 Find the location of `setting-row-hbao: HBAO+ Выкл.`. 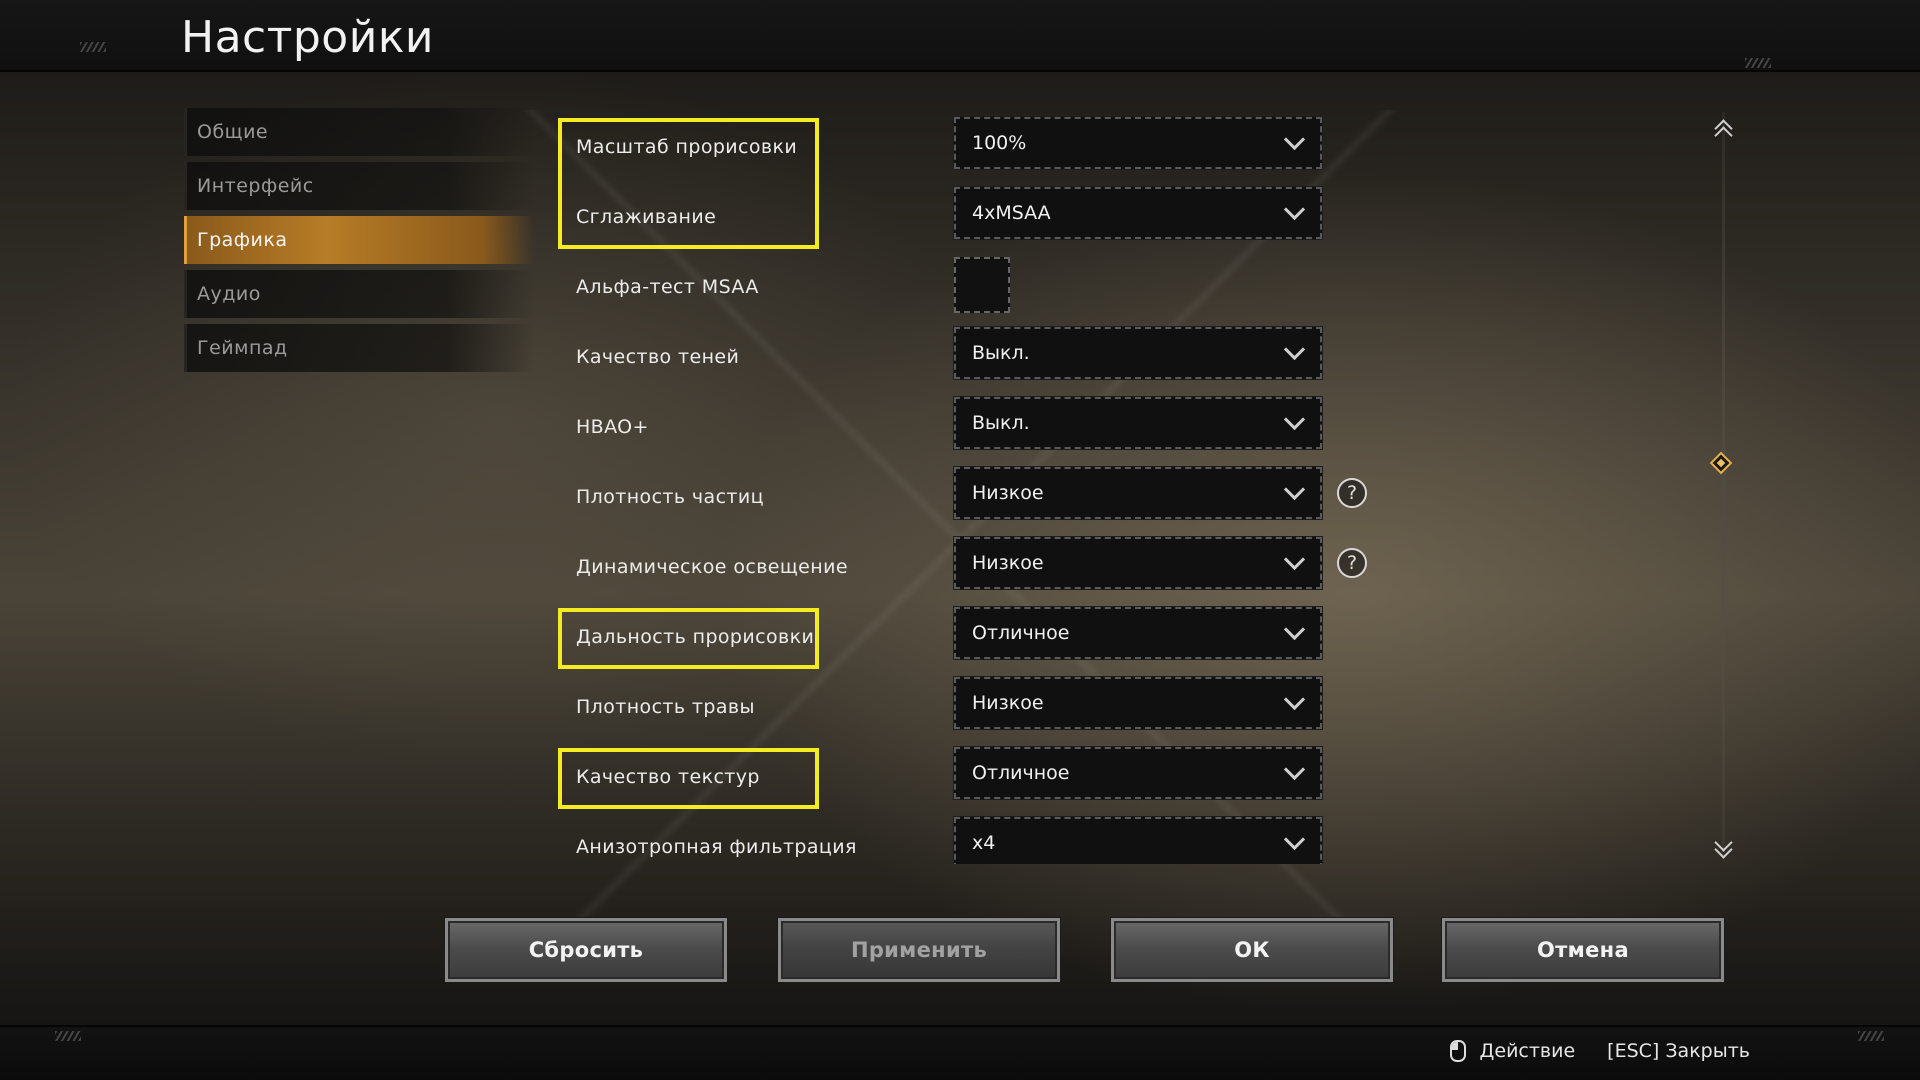

setting-row-hbao: HBAO+ Выкл. is located at coordinates (1033, 427).